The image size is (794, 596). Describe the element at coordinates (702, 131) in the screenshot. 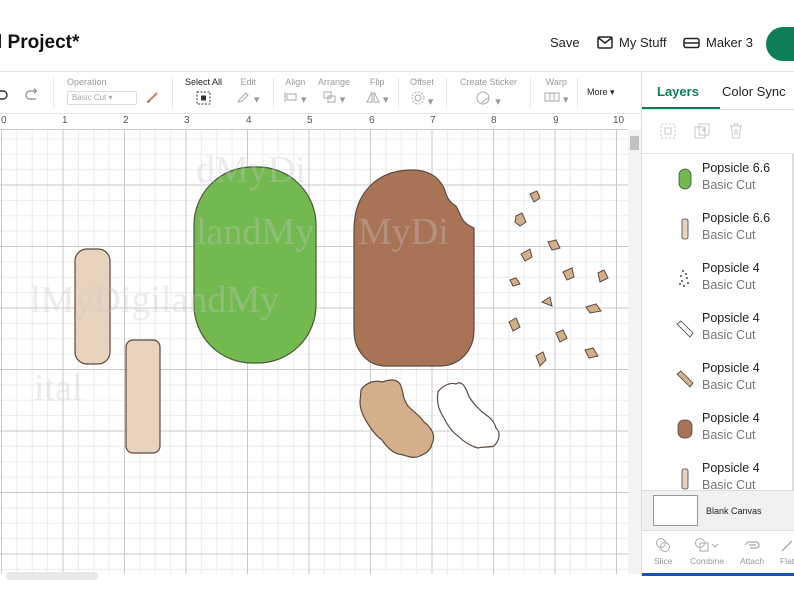

I see `duplicate-icon` at that location.